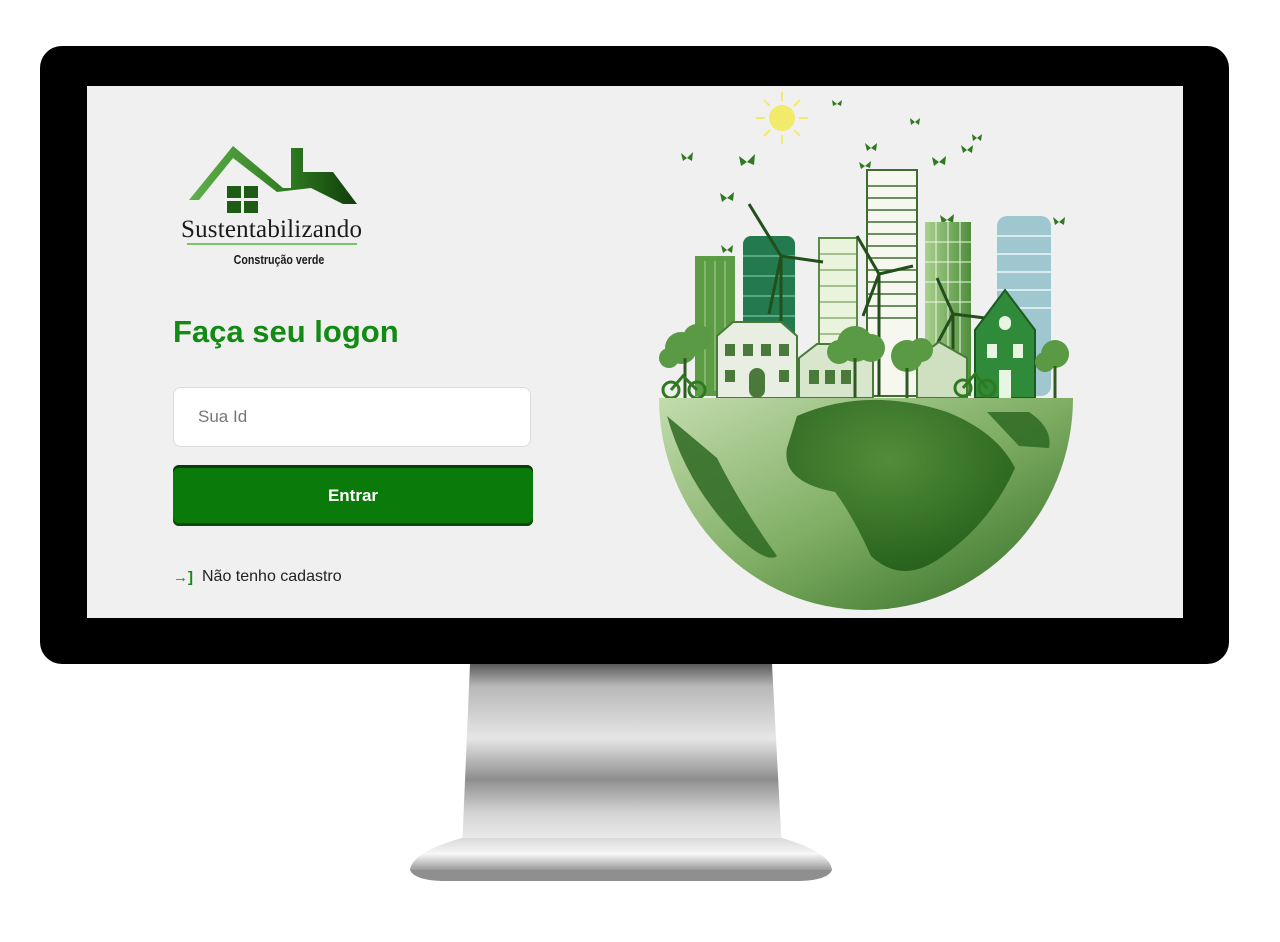 Image resolution: width=1280 pixels, height=942 pixels. I want to click on register-link-label: Não tenho cadastro, so click(272, 576).